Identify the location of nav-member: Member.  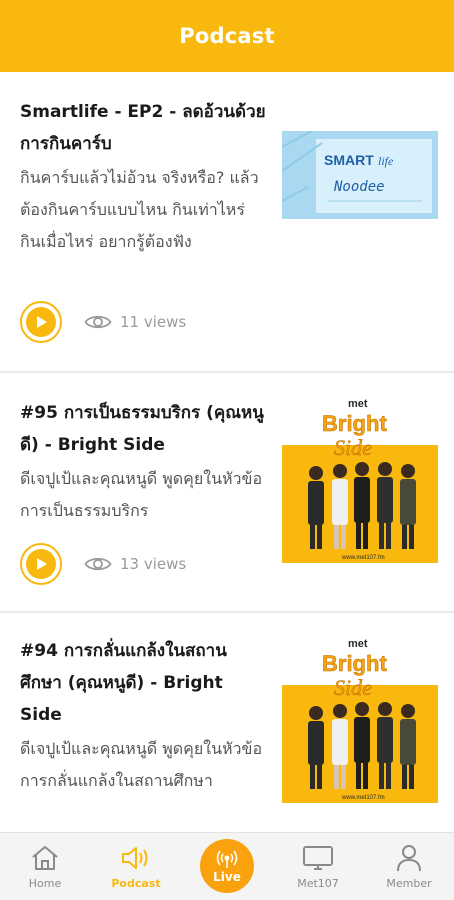
(409, 866).